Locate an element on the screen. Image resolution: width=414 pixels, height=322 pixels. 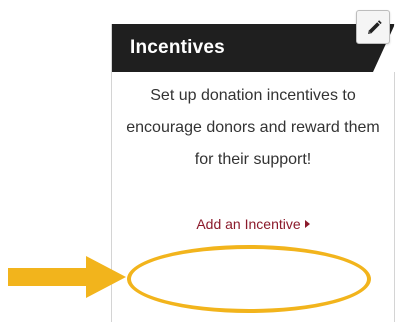
caret-right-icon is located at coordinates (307, 224).